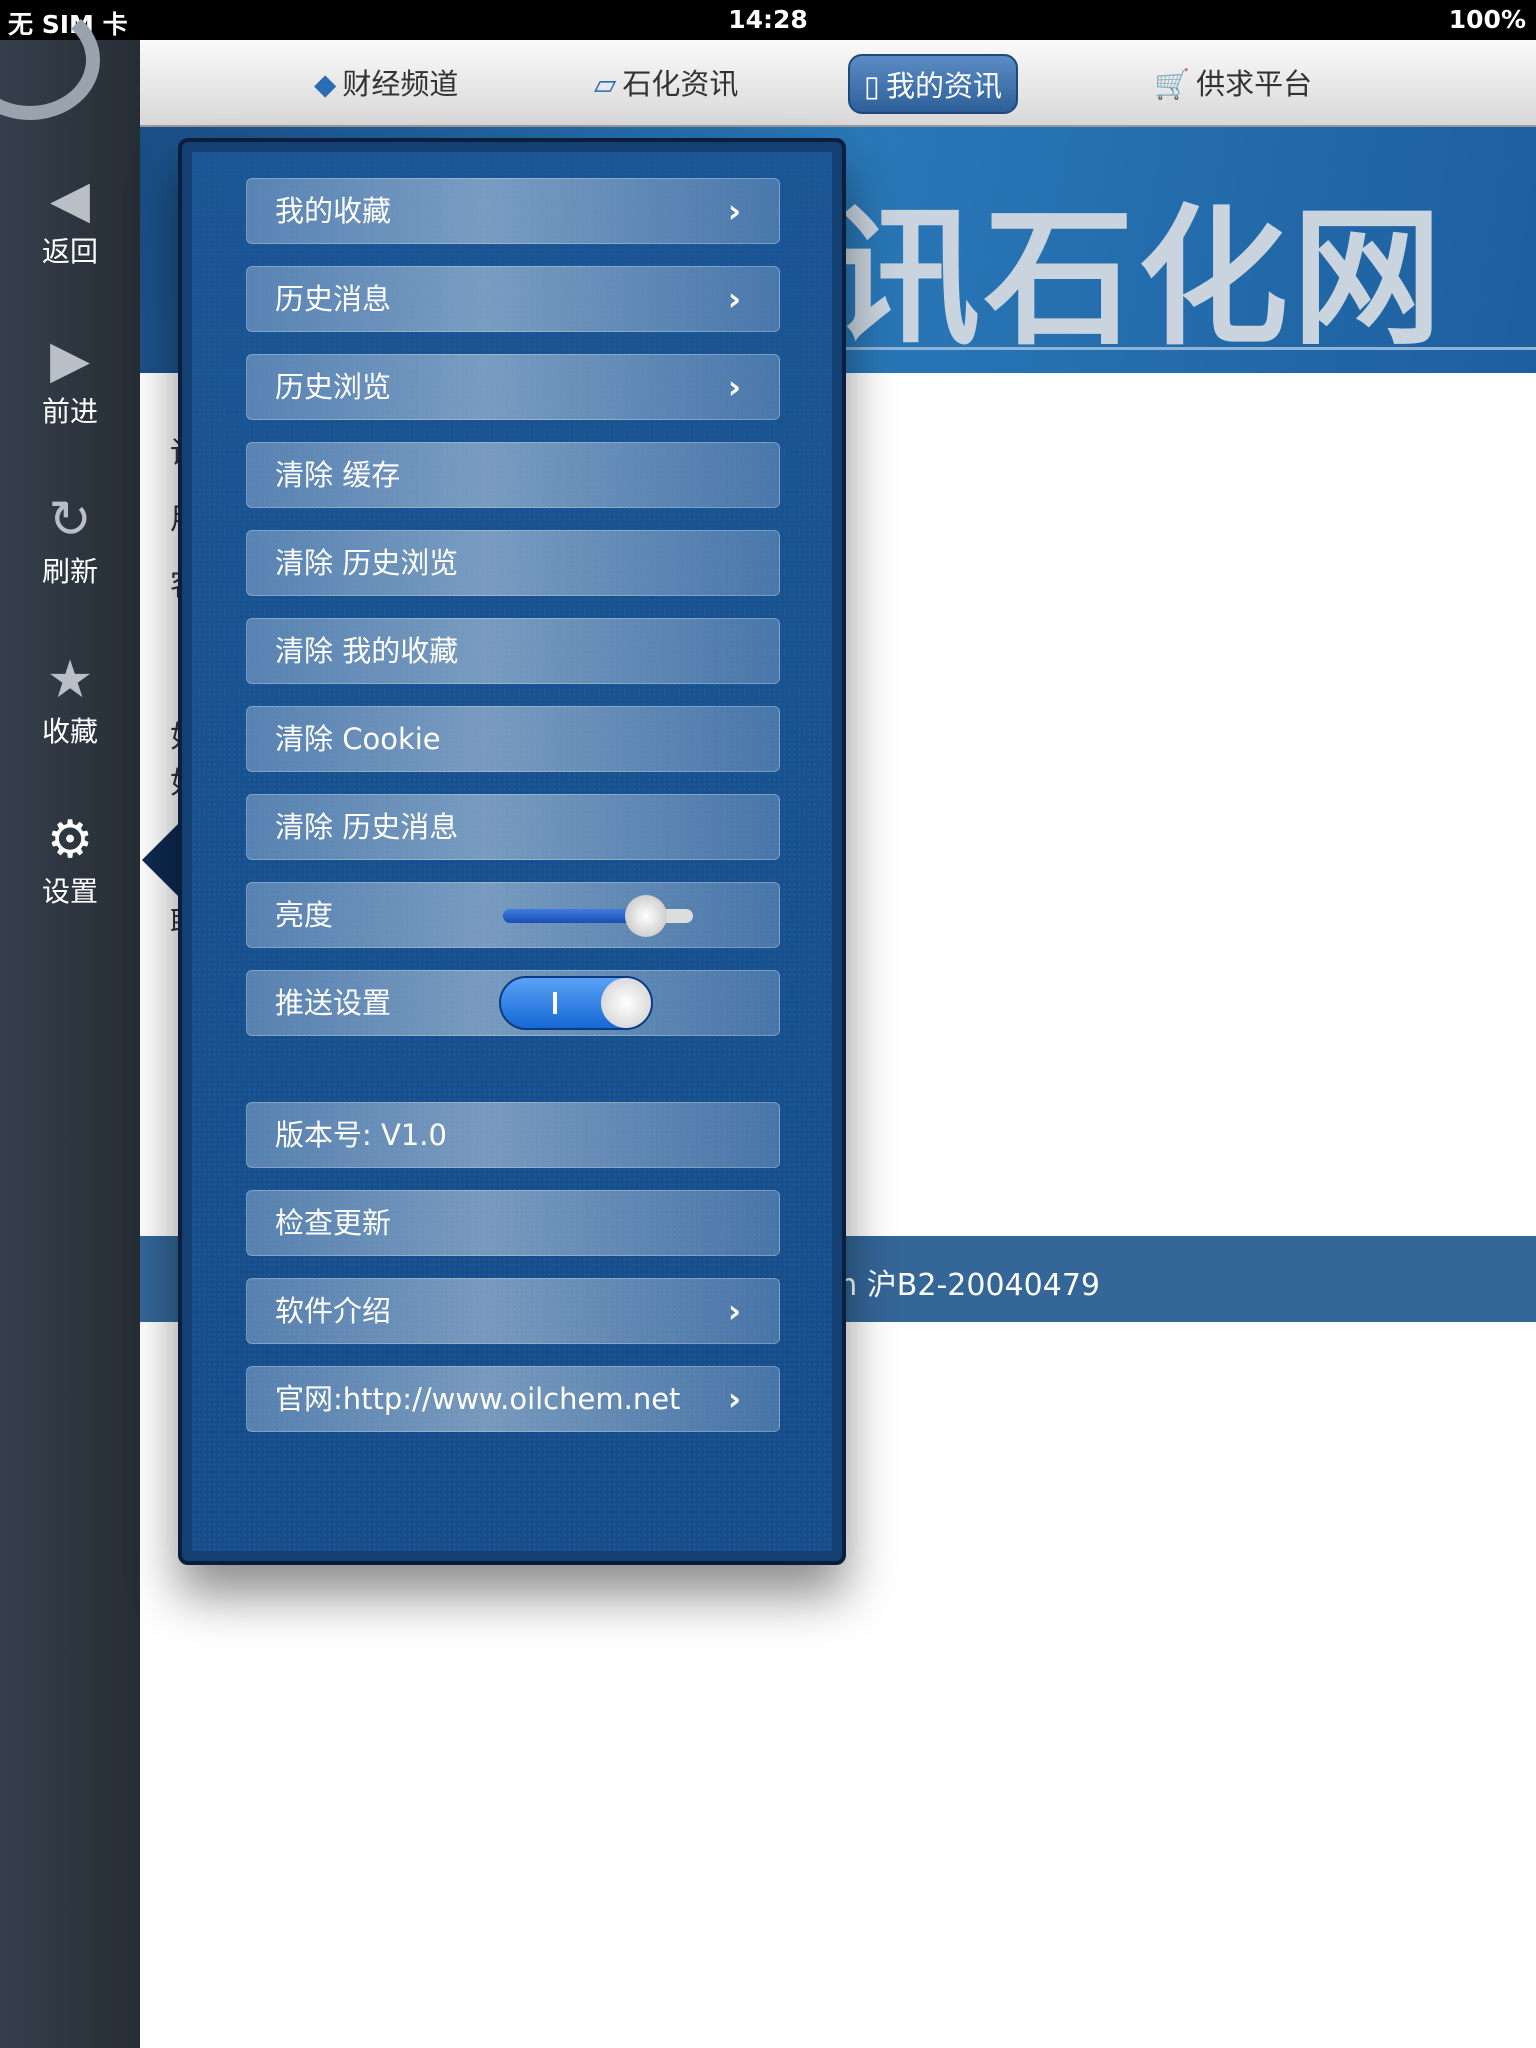 The height and width of the screenshot is (2048, 1536). Describe the element at coordinates (626, 1003) in the screenshot. I see `toggle-knob` at that location.